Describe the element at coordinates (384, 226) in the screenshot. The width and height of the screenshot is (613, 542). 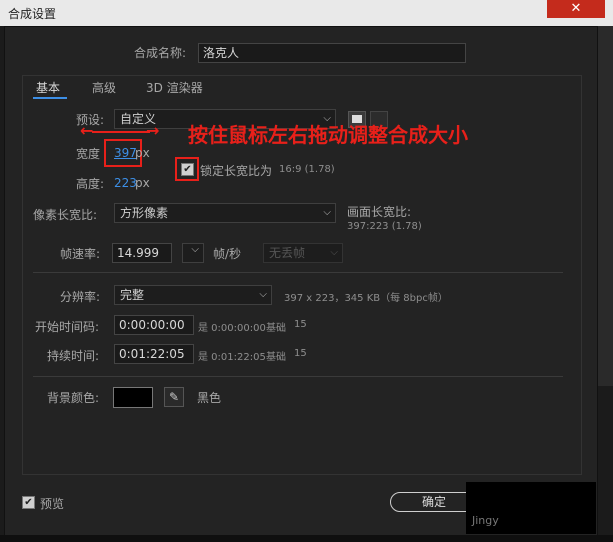
I see `frame-aspect-value: 397:223 (1.78)` at that location.